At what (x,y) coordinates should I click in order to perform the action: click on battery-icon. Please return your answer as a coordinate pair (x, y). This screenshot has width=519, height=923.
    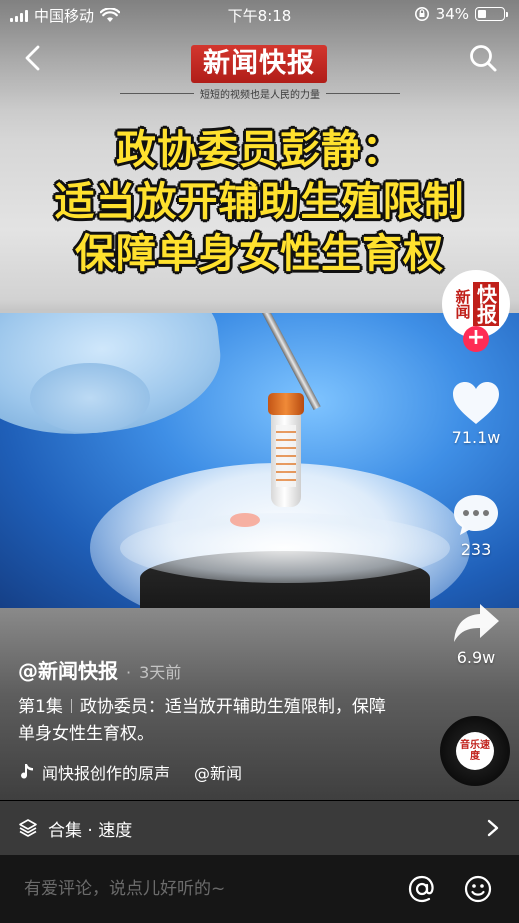
    Looking at the image, I should click on (491, 14).